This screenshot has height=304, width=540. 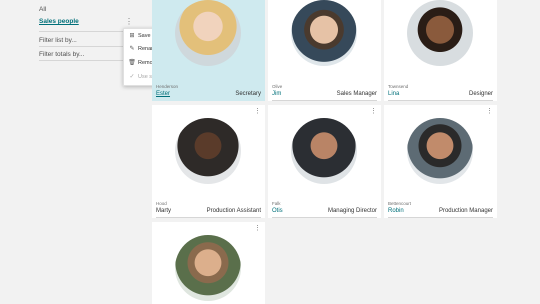 I want to click on employee-job-title: Production Assistant, so click(x=233, y=211).